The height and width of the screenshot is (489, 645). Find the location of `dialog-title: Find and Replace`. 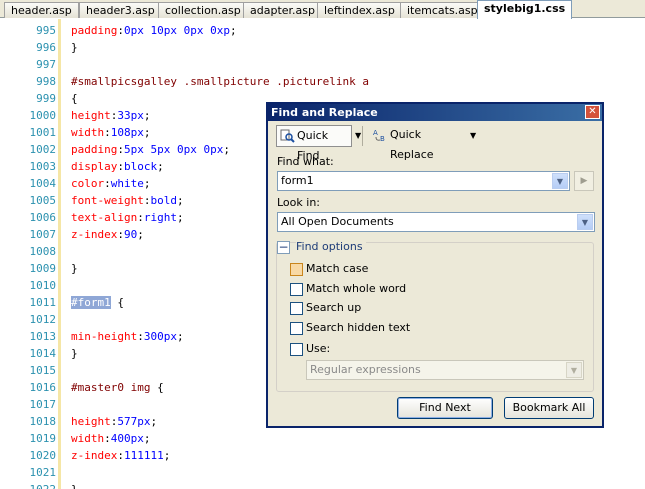

dialog-title: Find and Replace is located at coordinates (324, 112).